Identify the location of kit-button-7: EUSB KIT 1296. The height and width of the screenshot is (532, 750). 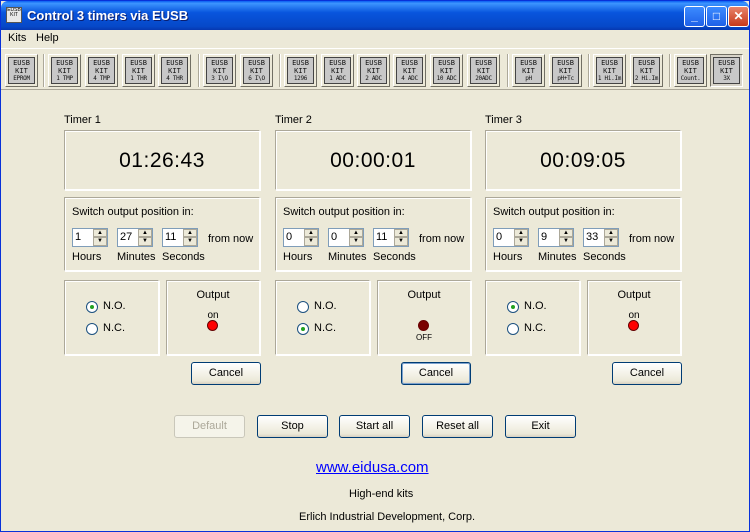
(300, 70).